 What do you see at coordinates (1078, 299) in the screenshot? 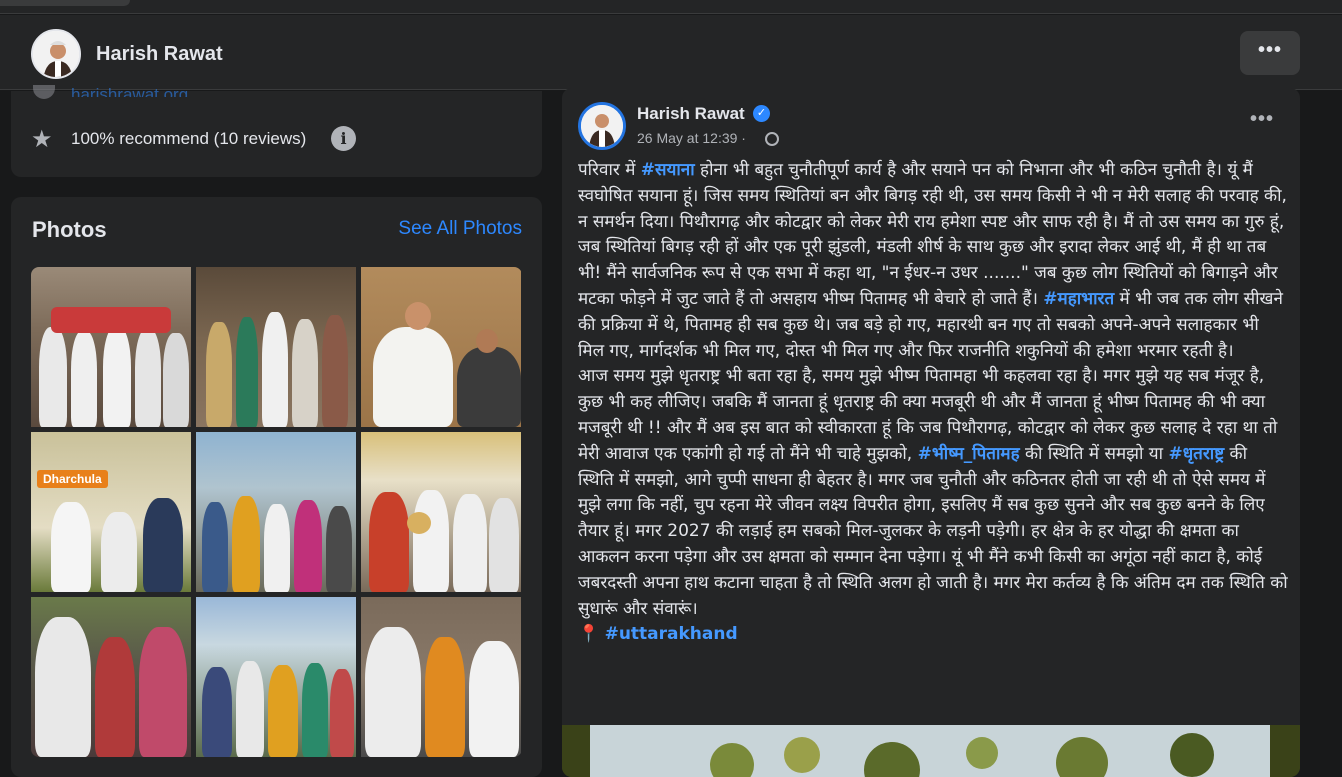
I see `hashtag-link: #महाभारत` at bounding box center [1078, 299].